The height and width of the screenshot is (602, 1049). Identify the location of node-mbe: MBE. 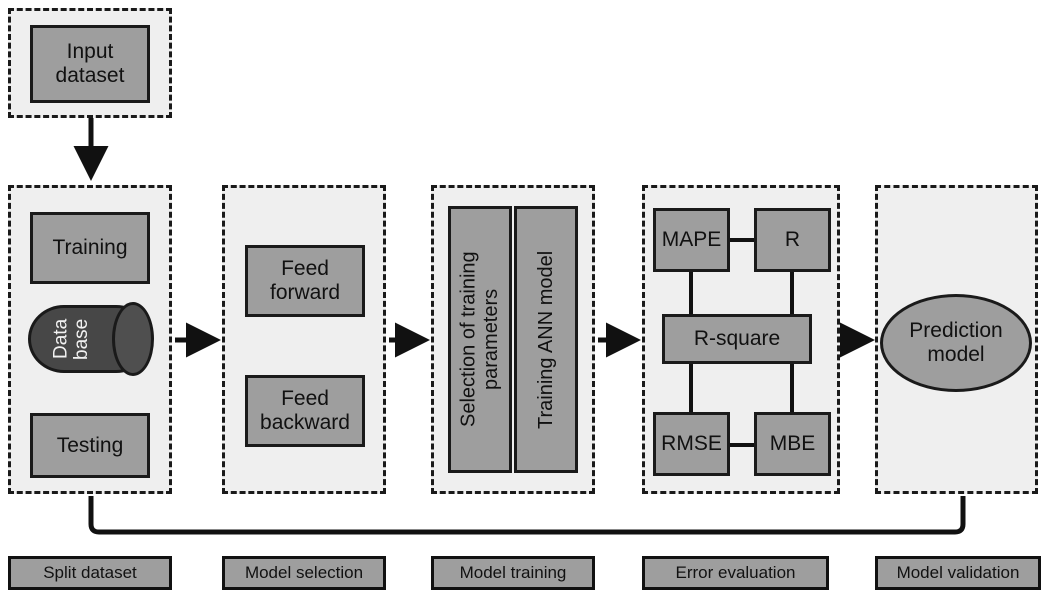
(792, 444).